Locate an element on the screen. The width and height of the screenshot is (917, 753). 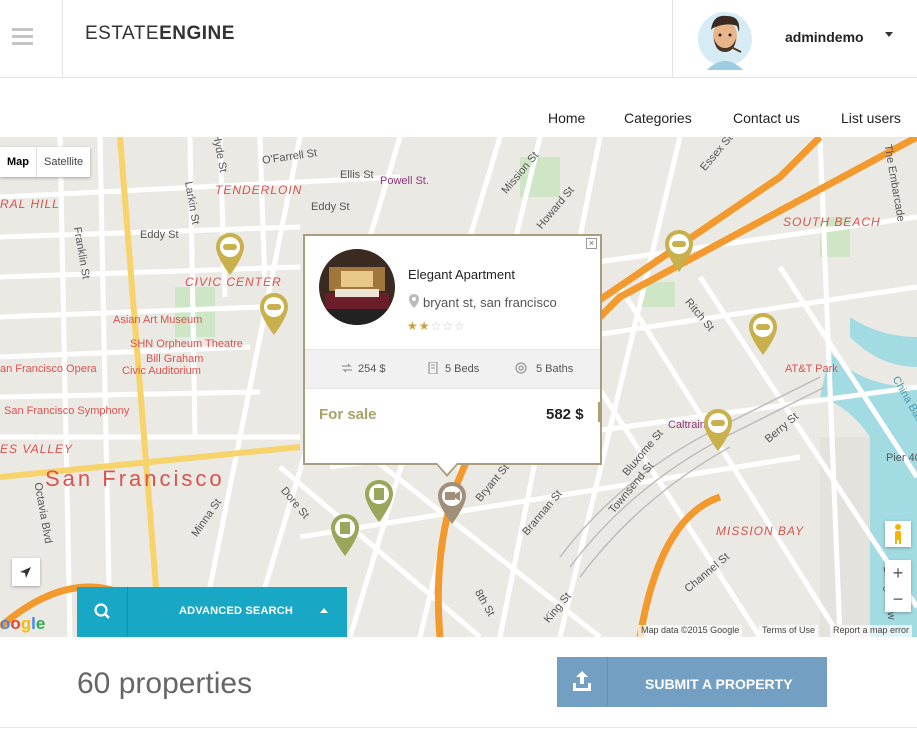
top-header: ESTATEENGINE admindemo is located at coordinates (458, 39).